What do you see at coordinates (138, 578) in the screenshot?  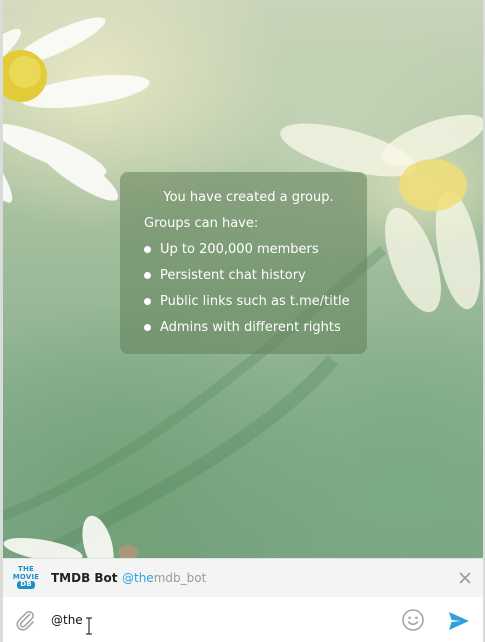 I see `username-match: @the` at bounding box center [138, 578].